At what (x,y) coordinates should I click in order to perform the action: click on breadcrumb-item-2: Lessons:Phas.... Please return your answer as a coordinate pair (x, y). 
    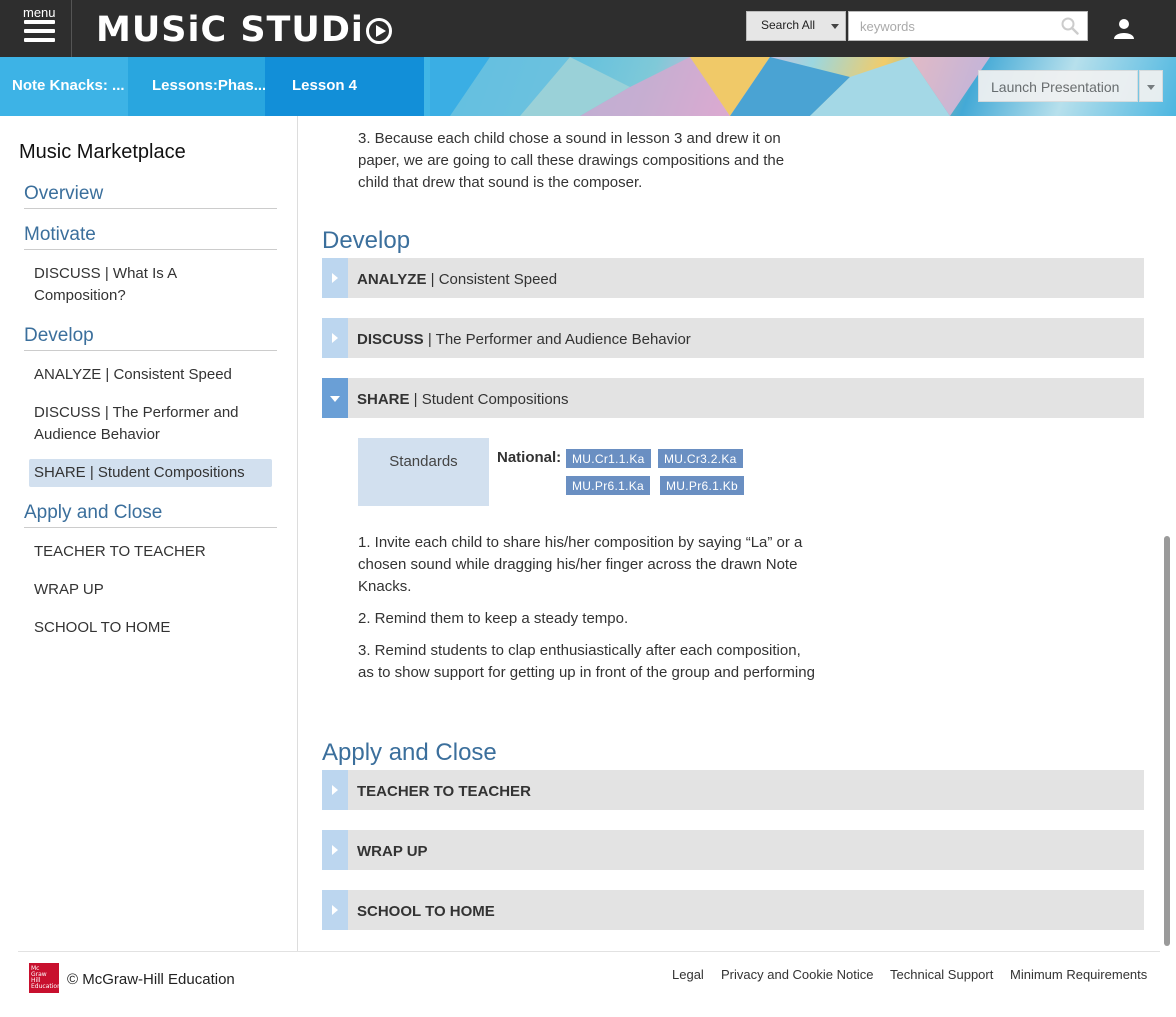
    Looking at the image, I should click on (197, 86).